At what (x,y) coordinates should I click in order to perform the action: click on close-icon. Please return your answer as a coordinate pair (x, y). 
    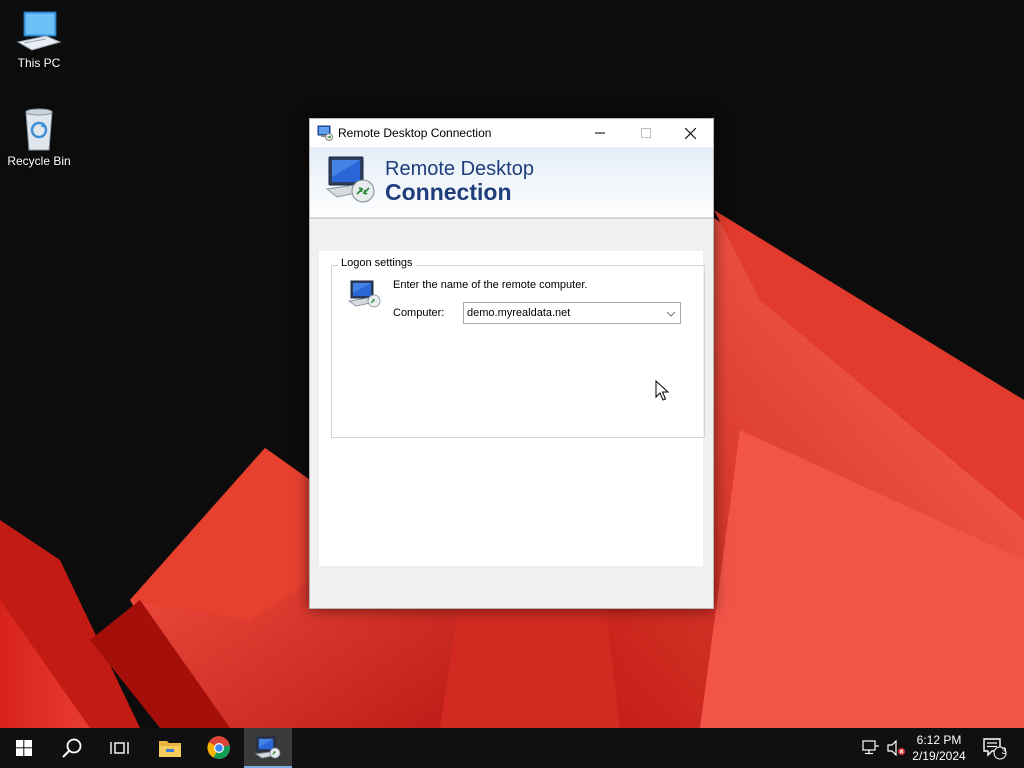
    Looking at the image, I should click on (690, 133).